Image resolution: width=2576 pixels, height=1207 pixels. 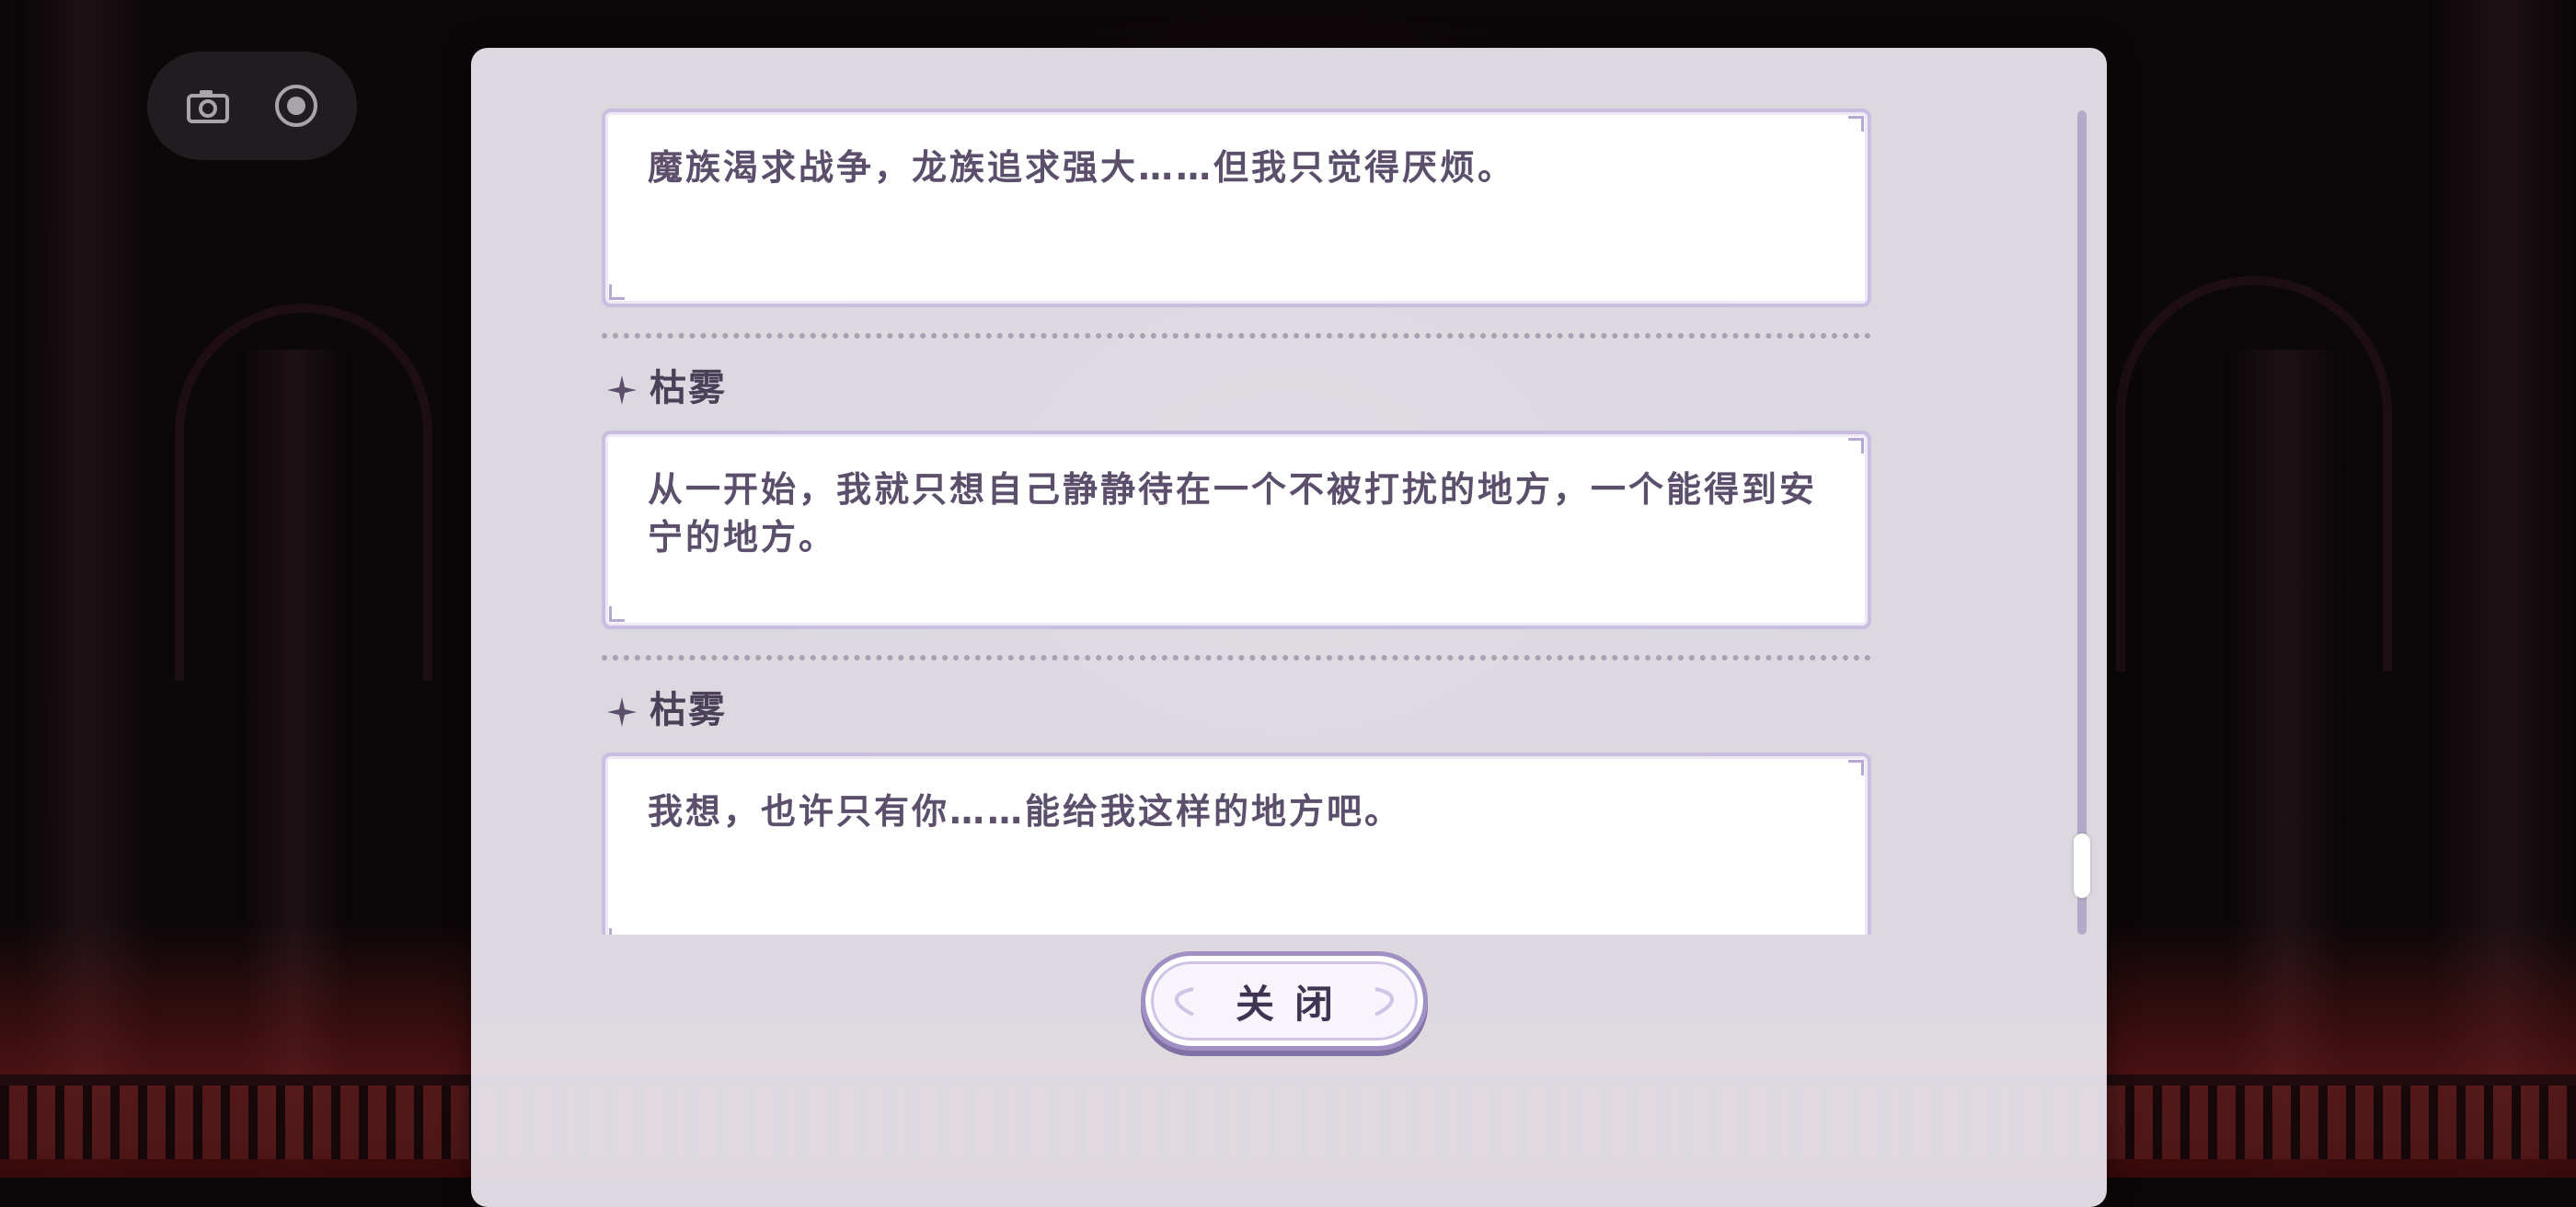 What do you see at coordinates (1294, 1004) in the screenshot?
I see `close-button-label: 关闭` at bounding box center [1294, 1004].